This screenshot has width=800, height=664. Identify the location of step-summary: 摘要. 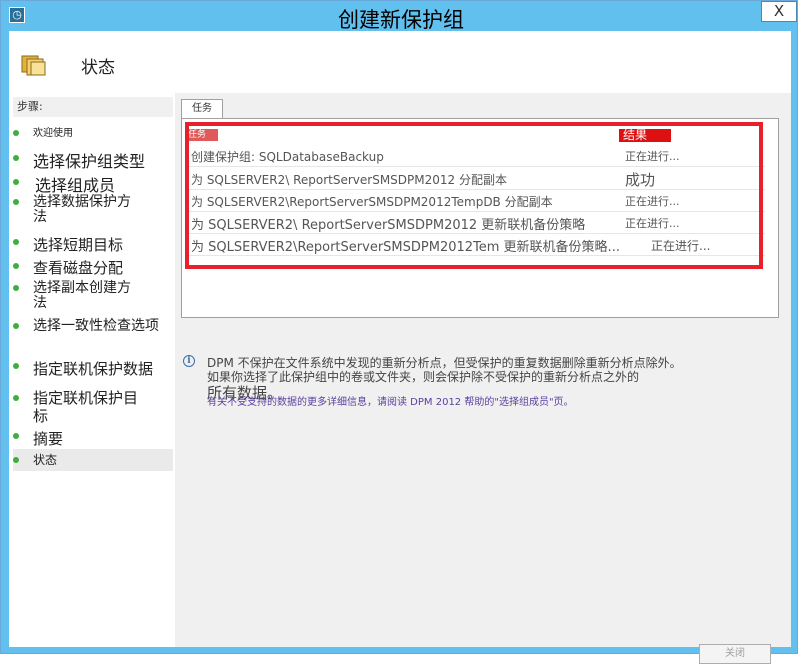
(93, 437).